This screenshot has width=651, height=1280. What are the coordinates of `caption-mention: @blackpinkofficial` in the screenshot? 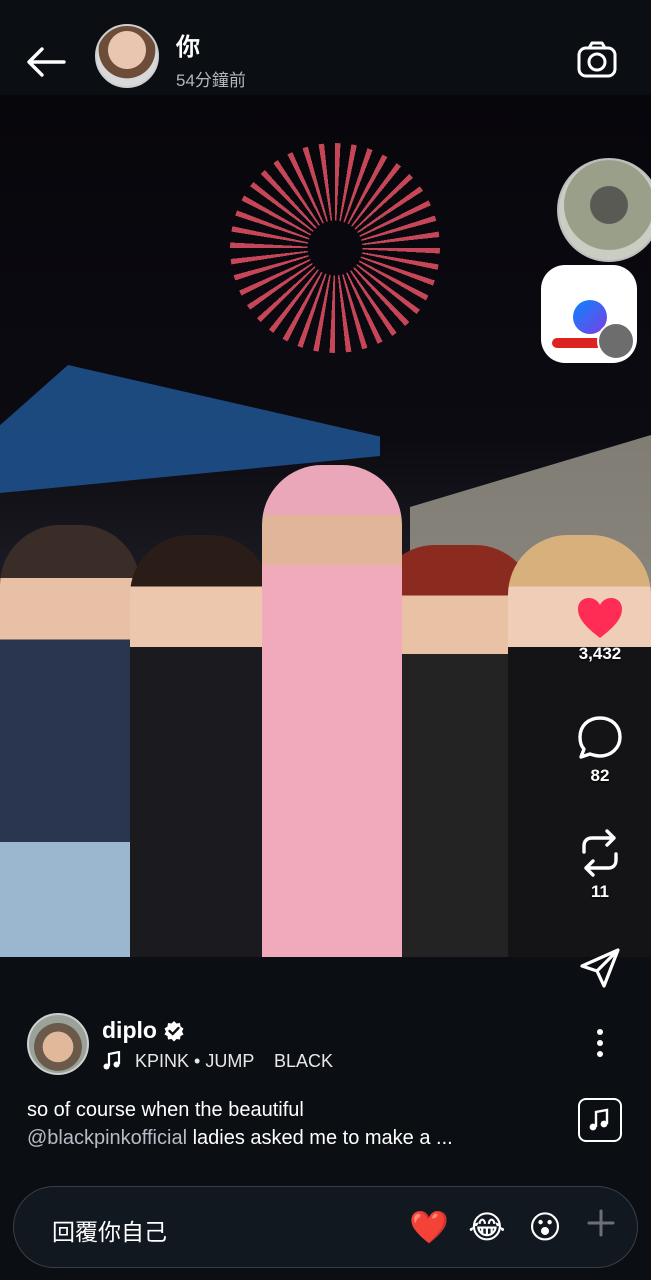 It's located at (107, 1138).